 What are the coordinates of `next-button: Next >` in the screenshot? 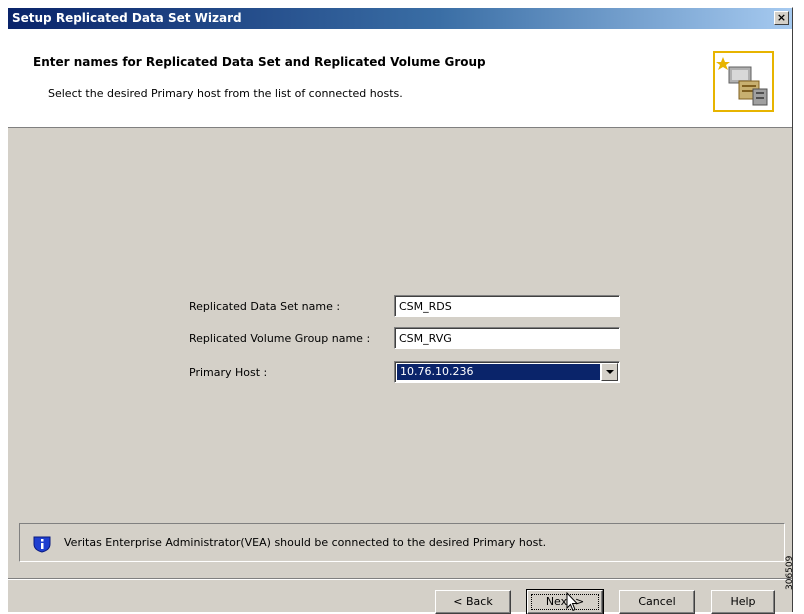 It's located at (565, 601).